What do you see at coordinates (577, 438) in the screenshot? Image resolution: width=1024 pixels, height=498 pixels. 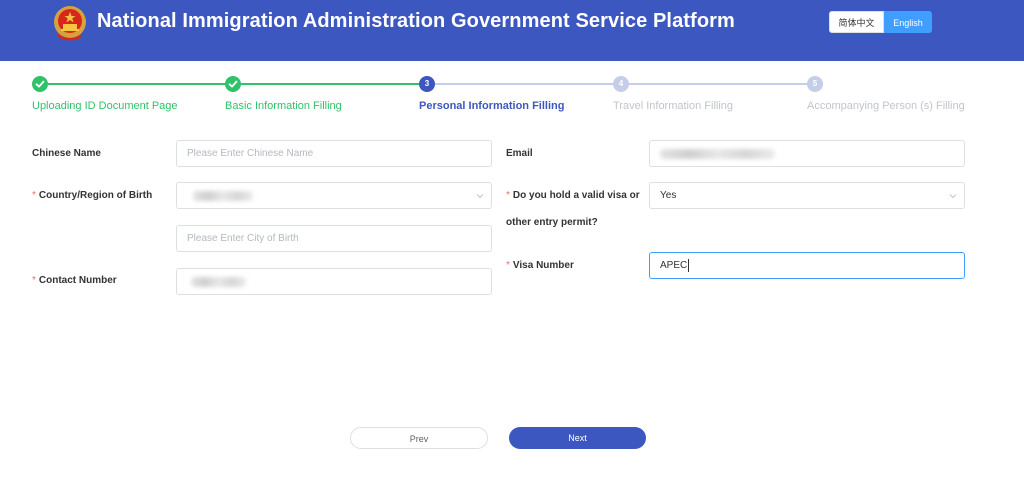 I see `next-button: Next` at bounding box center [577, 438].